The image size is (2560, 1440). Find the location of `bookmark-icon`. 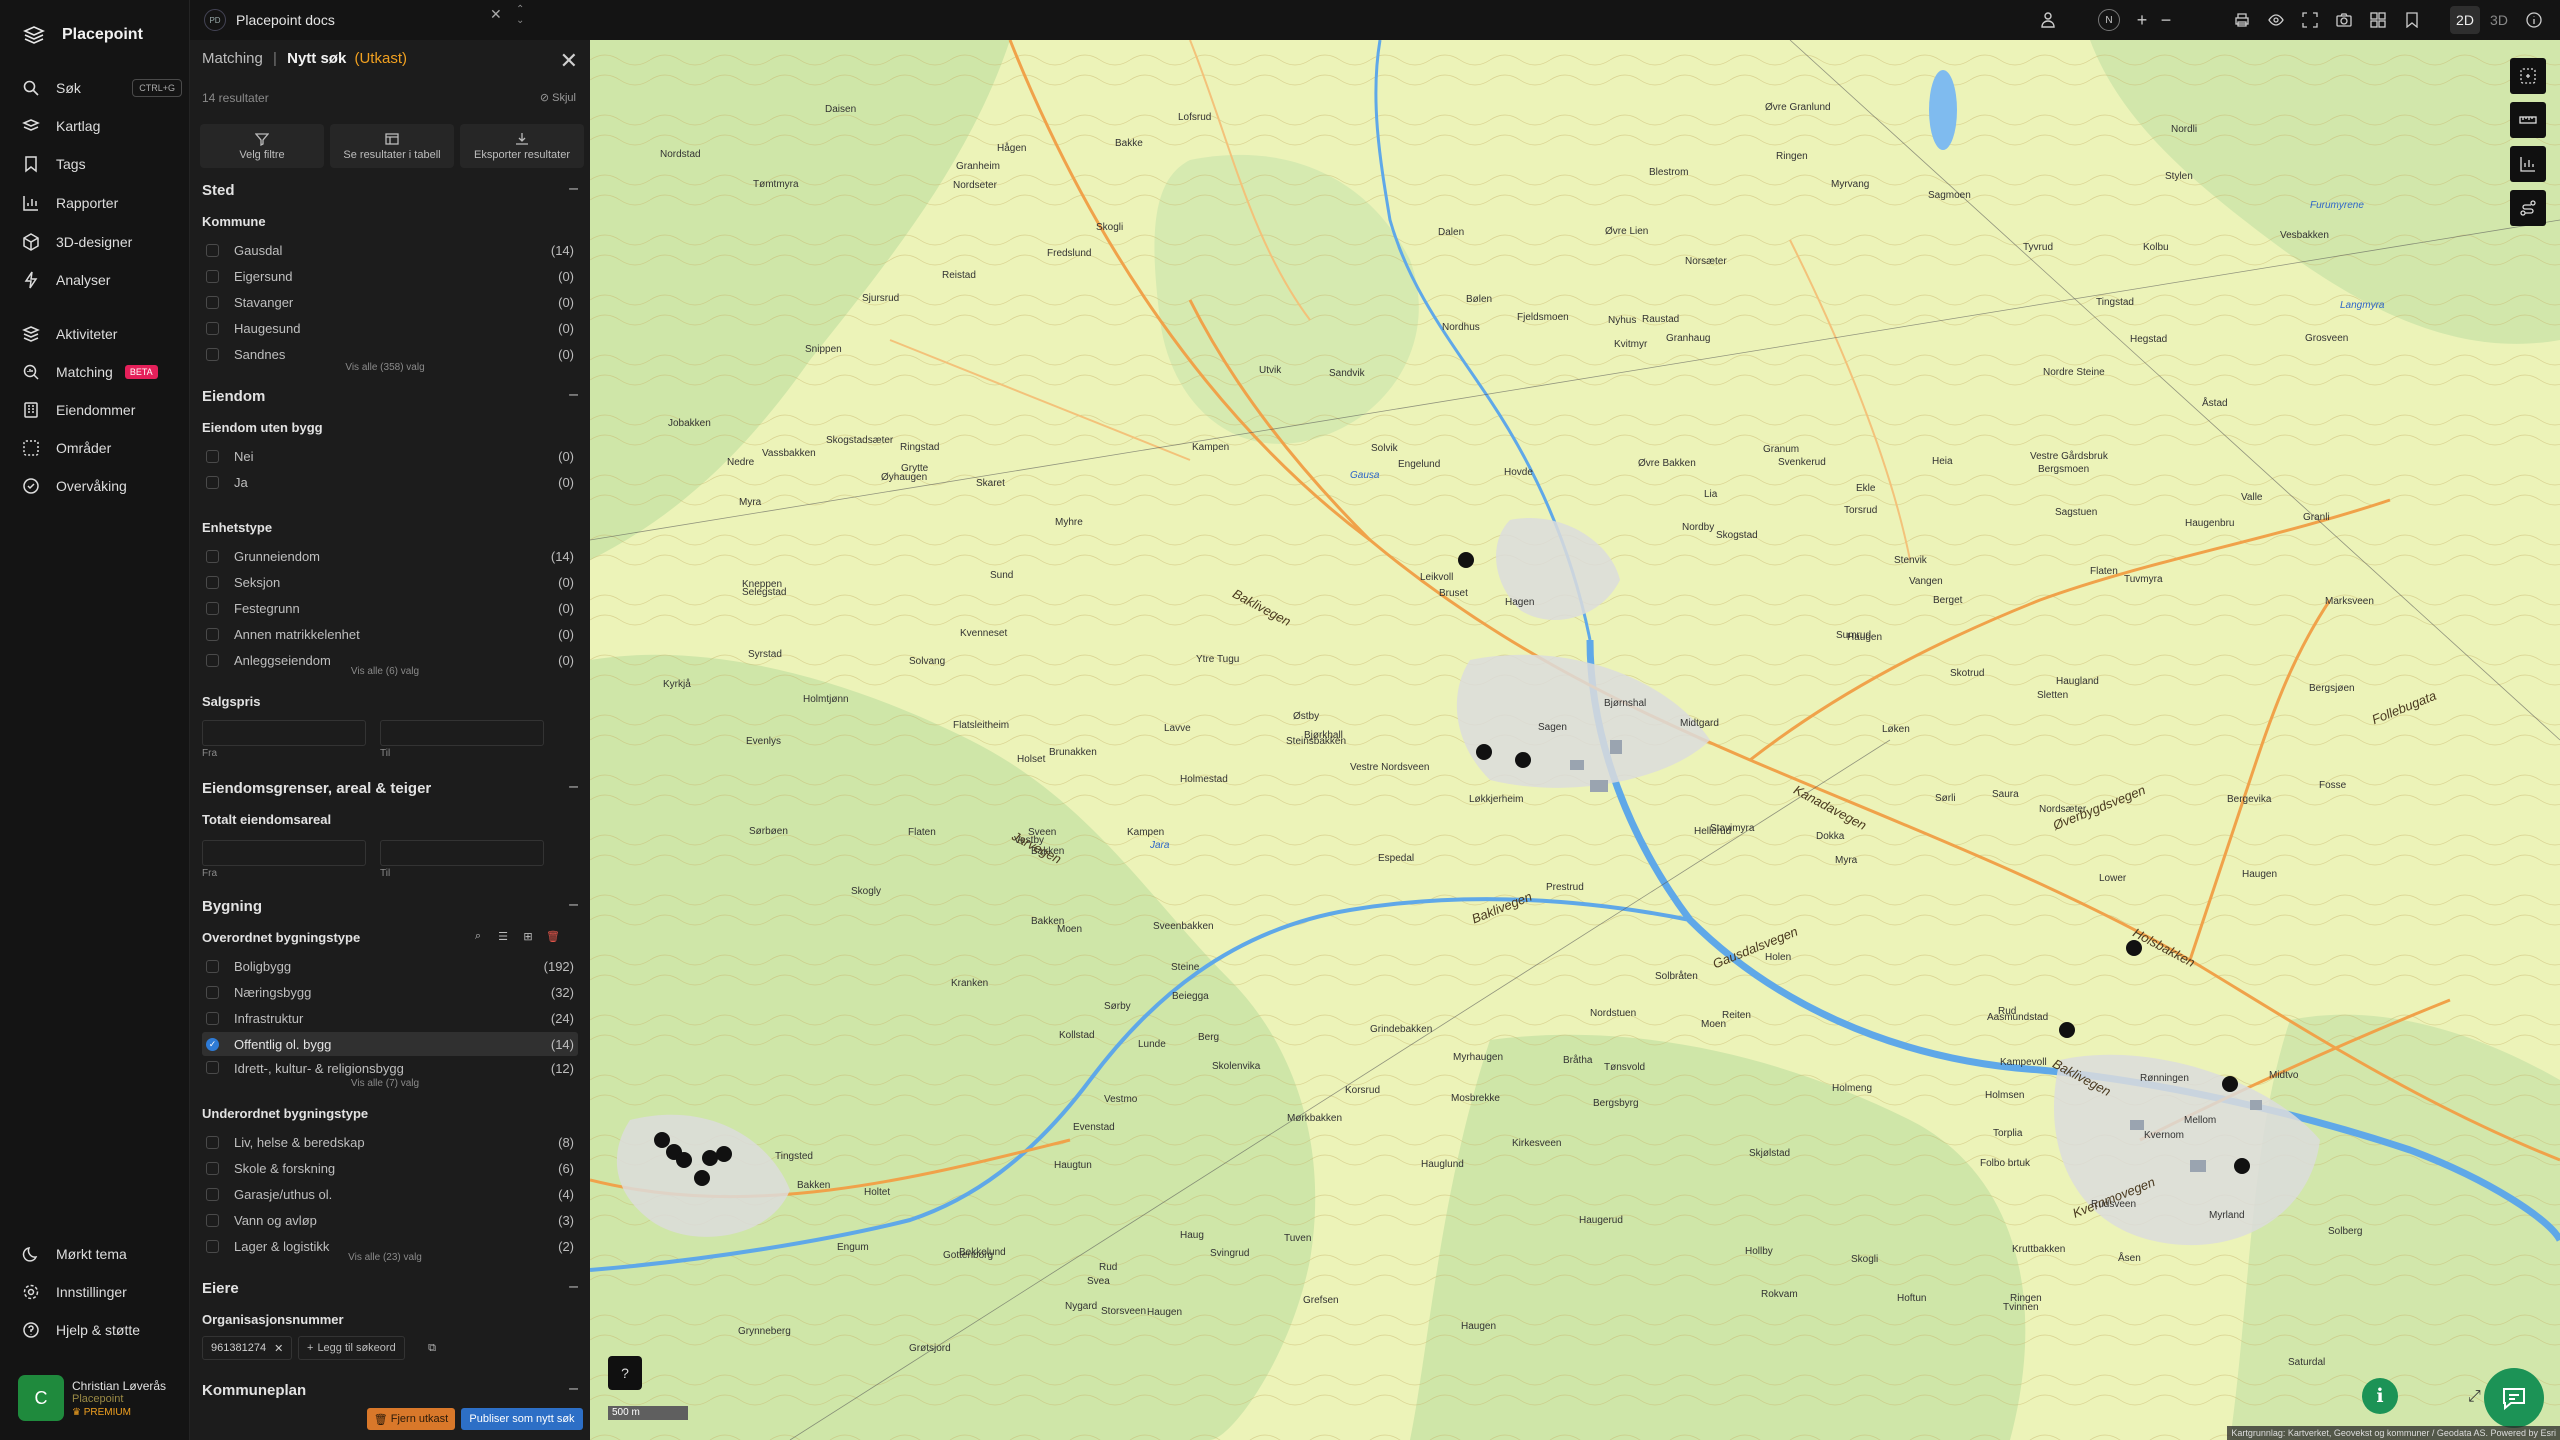

bookmark-icon is located at coordinates (2412, 20).